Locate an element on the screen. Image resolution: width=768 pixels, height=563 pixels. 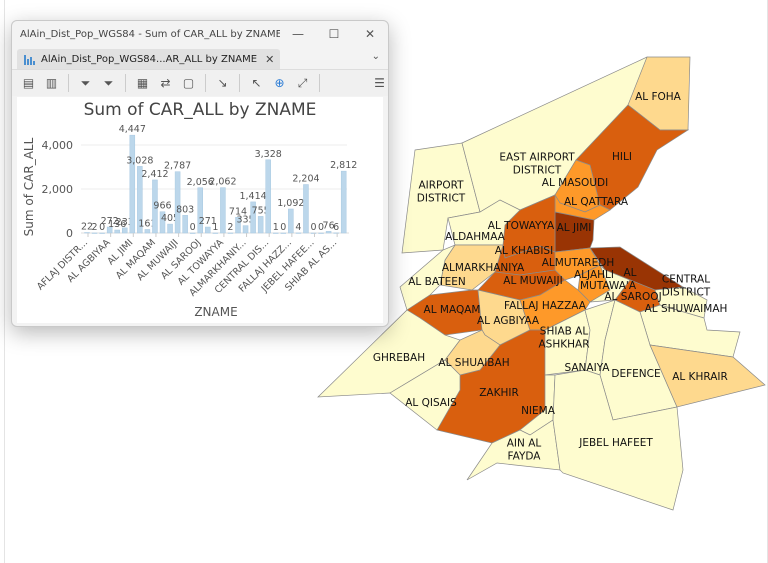
district-label: NIEMA is located at coordinates (538, 411).